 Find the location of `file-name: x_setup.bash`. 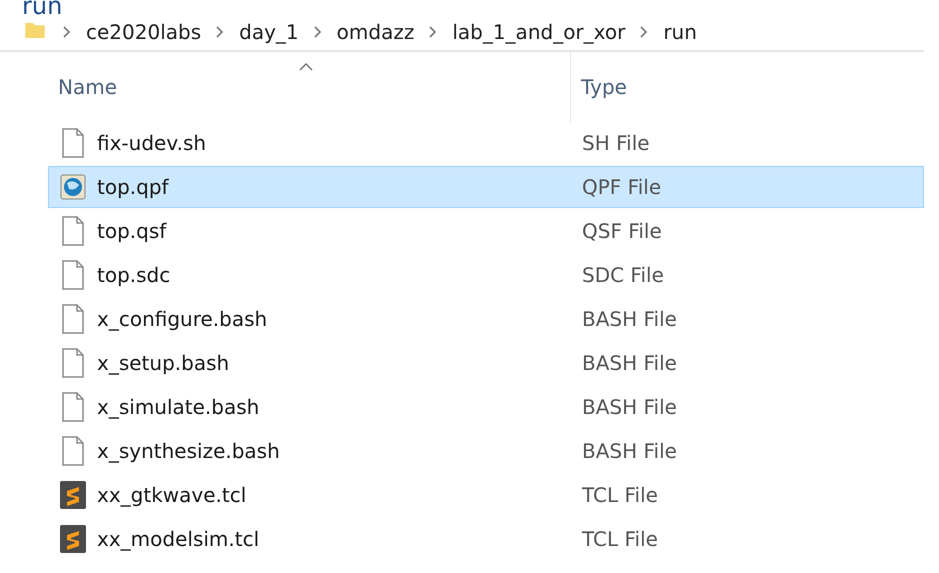

file-name: x_setup.bash is located at coordinates (163, 363).